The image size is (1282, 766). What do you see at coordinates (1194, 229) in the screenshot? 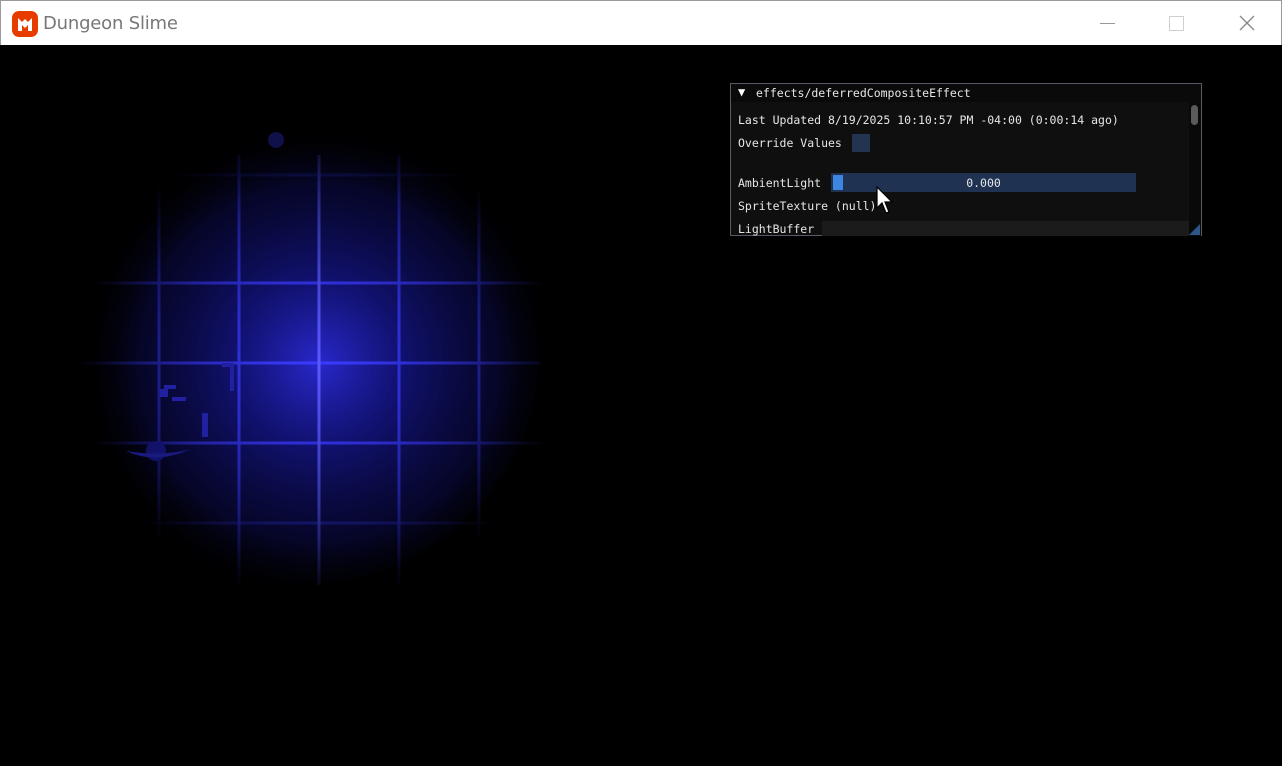
I see `resize-grip-icon` at bounding box center [1194, 229].